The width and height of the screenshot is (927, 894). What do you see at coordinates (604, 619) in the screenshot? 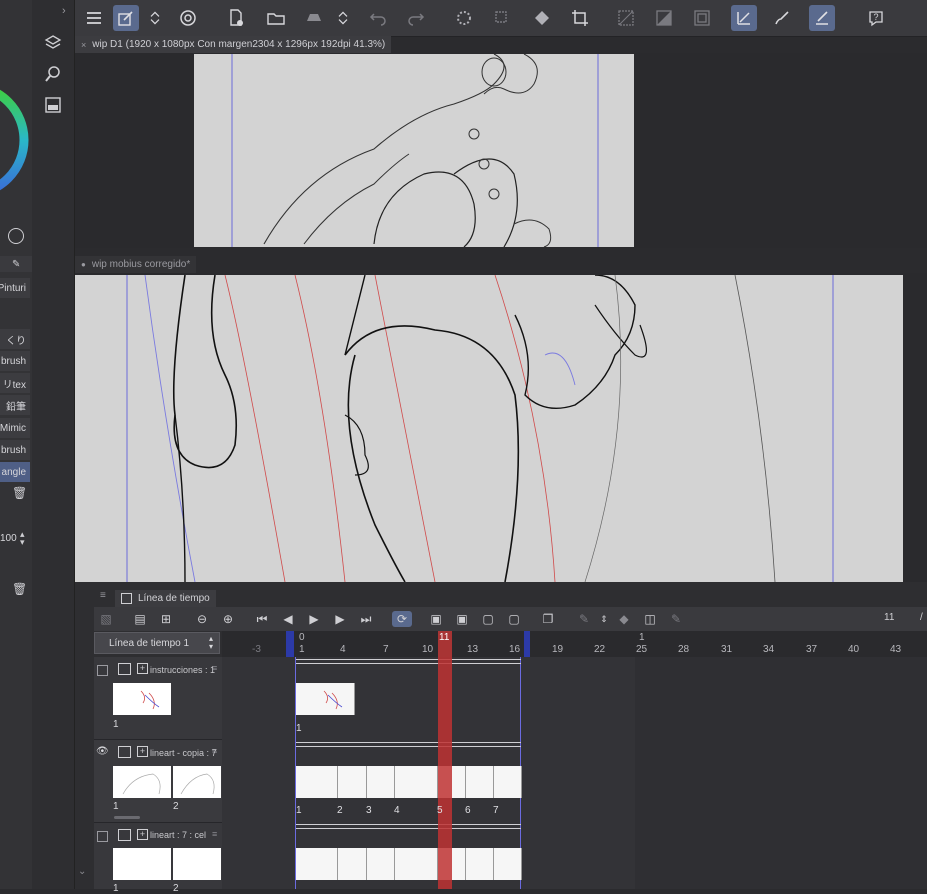
I see `chevron-updown-icon: ⇕` at bounding box center [604, 619].